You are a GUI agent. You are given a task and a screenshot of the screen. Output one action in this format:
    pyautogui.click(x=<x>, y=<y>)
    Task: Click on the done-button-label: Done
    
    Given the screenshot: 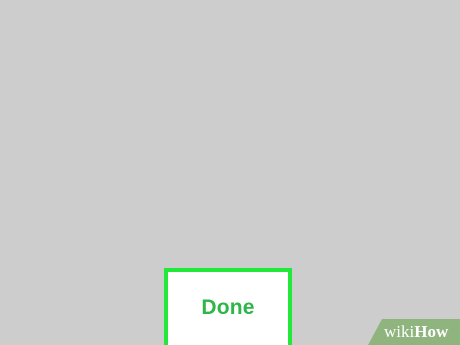 What is the action you would take?
    pyautogui.click(x=228, y=307)
    